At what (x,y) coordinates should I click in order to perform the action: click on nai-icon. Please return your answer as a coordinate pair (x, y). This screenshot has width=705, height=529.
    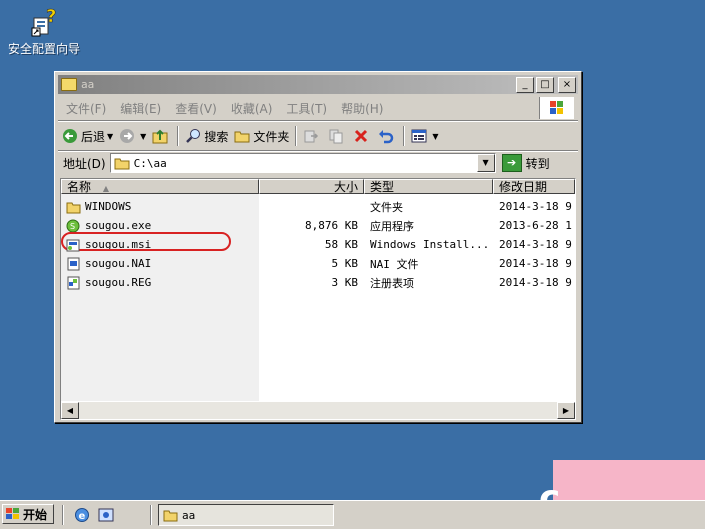
    Looking at the image, I should click on (73, 264).